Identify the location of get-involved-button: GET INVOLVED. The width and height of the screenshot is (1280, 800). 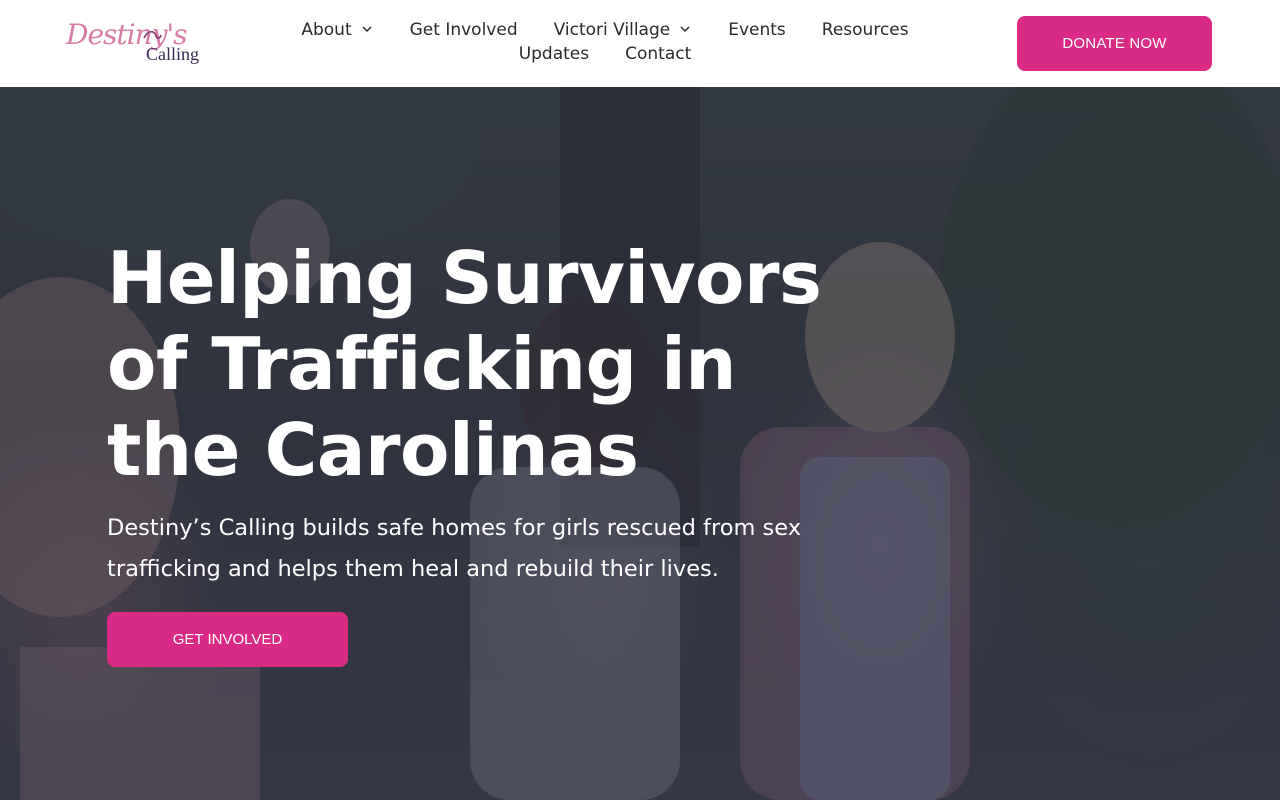
(227, 639).